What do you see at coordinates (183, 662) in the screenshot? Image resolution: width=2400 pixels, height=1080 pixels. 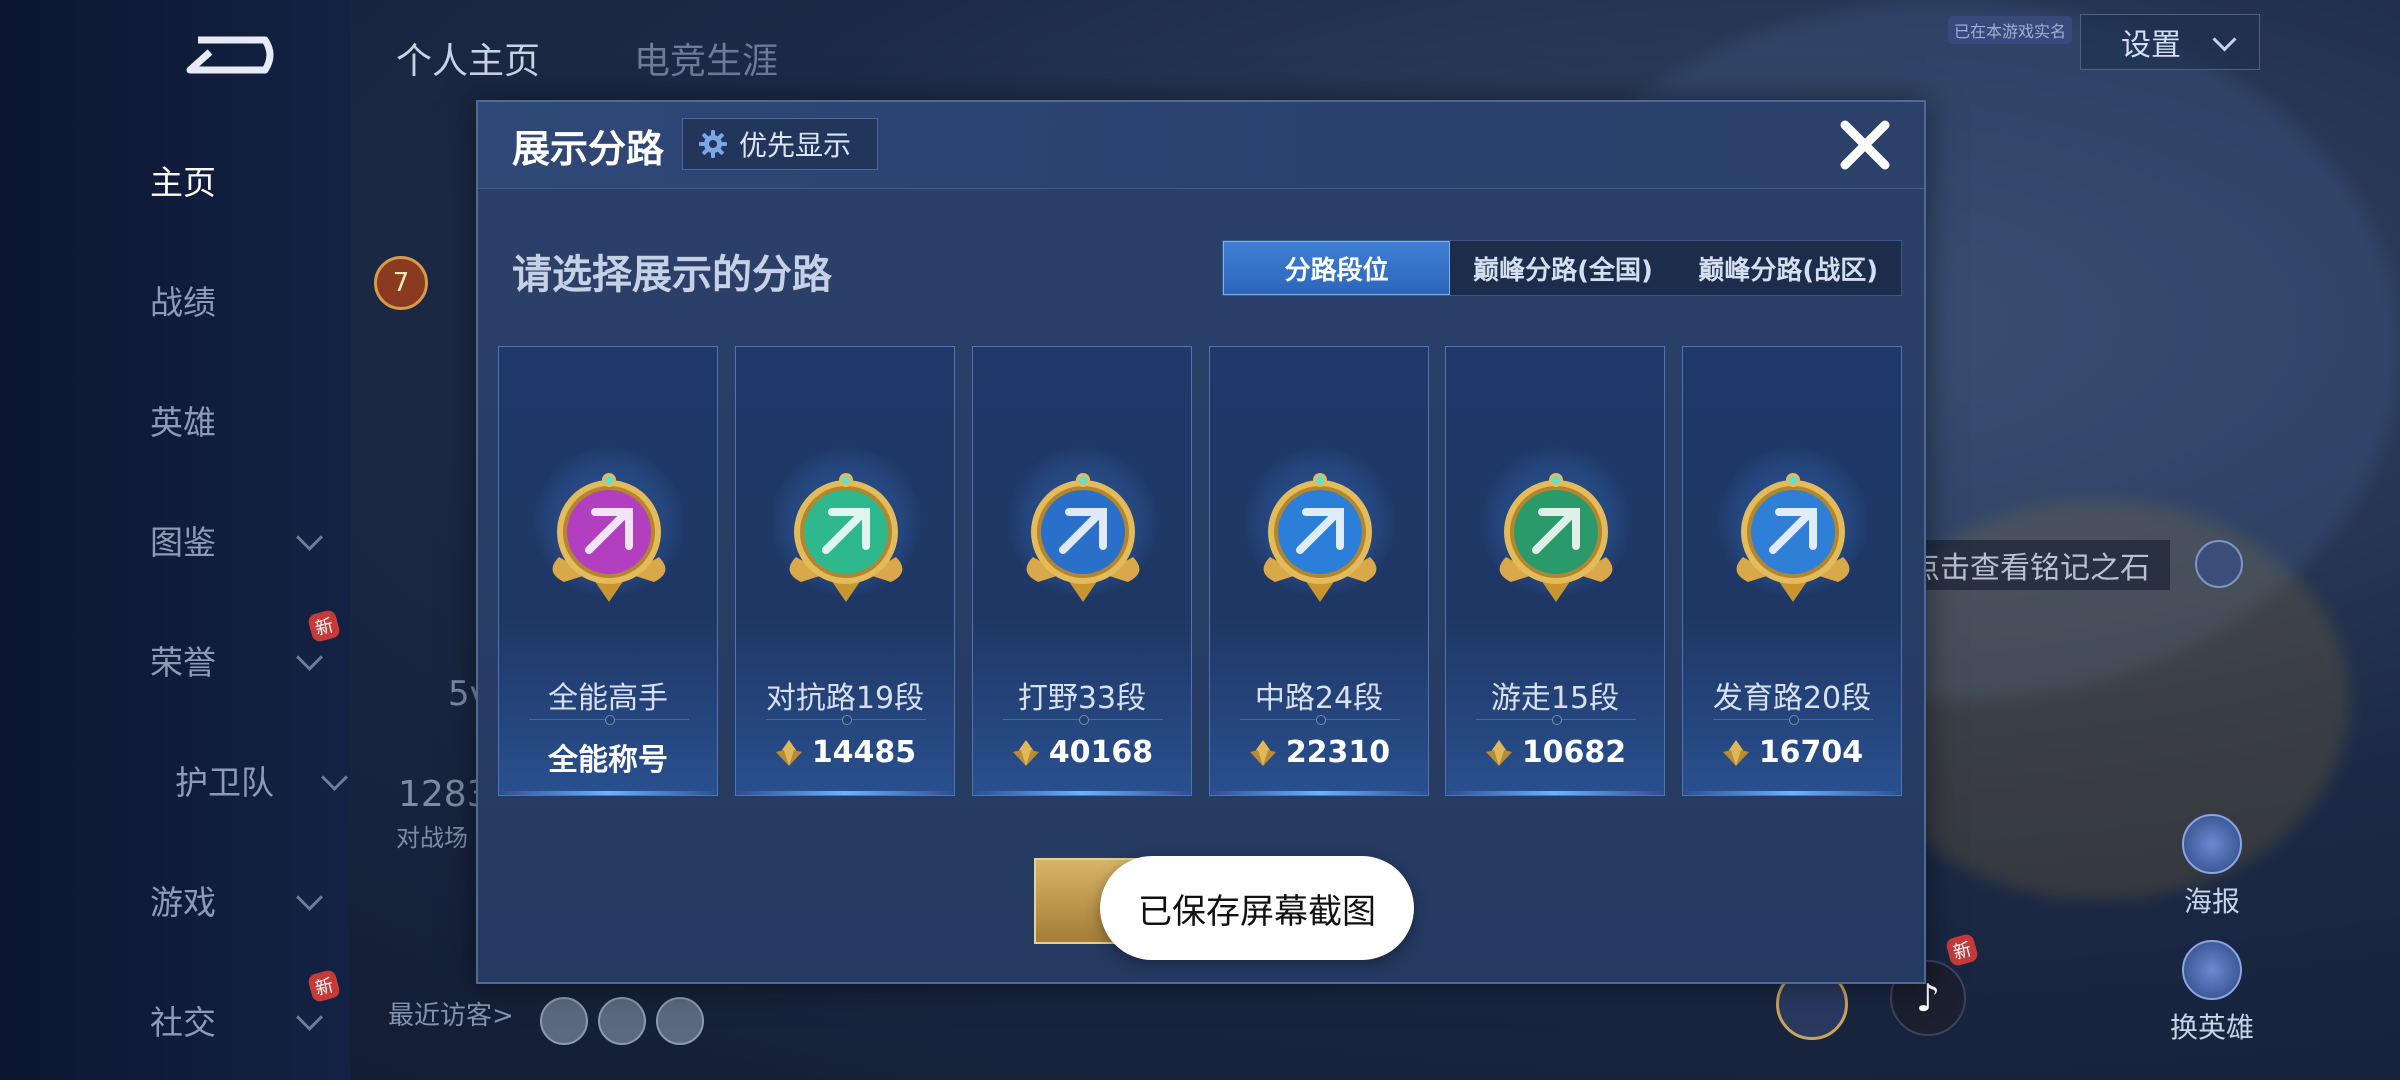 I see `sidebar-item-label: 荣誉` at bounding box center [183, 662].